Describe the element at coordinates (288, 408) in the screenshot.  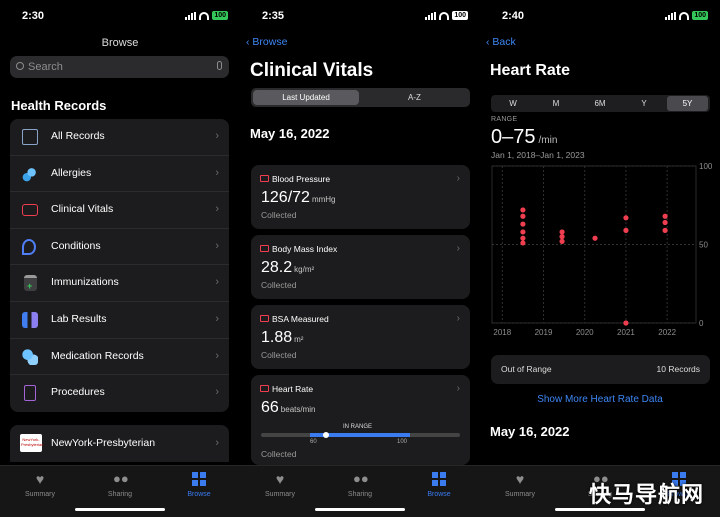
I see `card-value: 66 beats/min` at that location.